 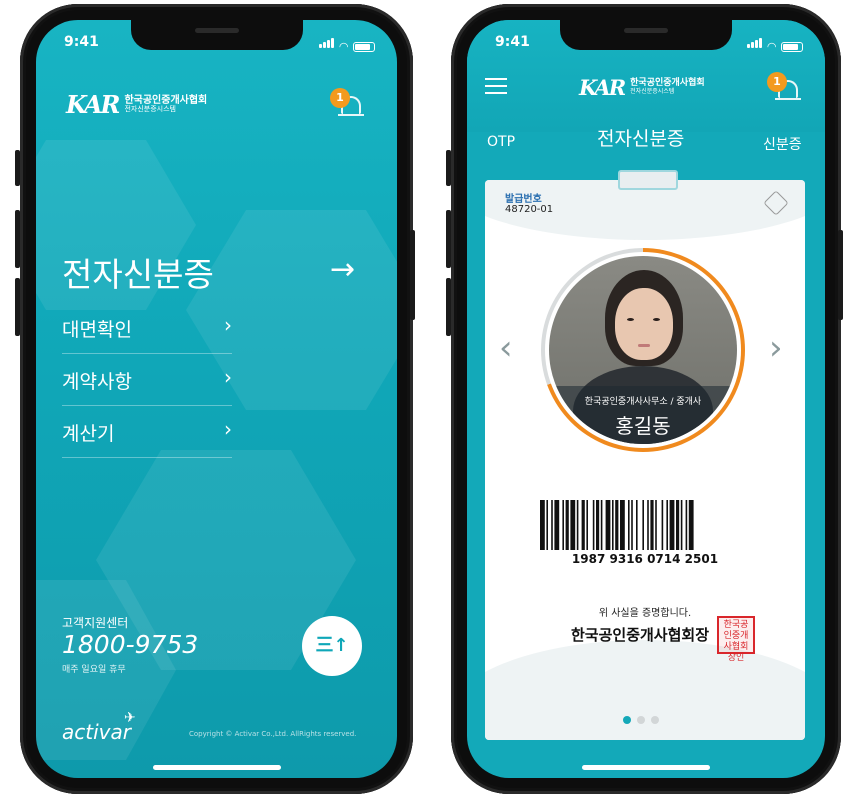 I want to click on left-phone-volume-up, so click(x=17, y=239).